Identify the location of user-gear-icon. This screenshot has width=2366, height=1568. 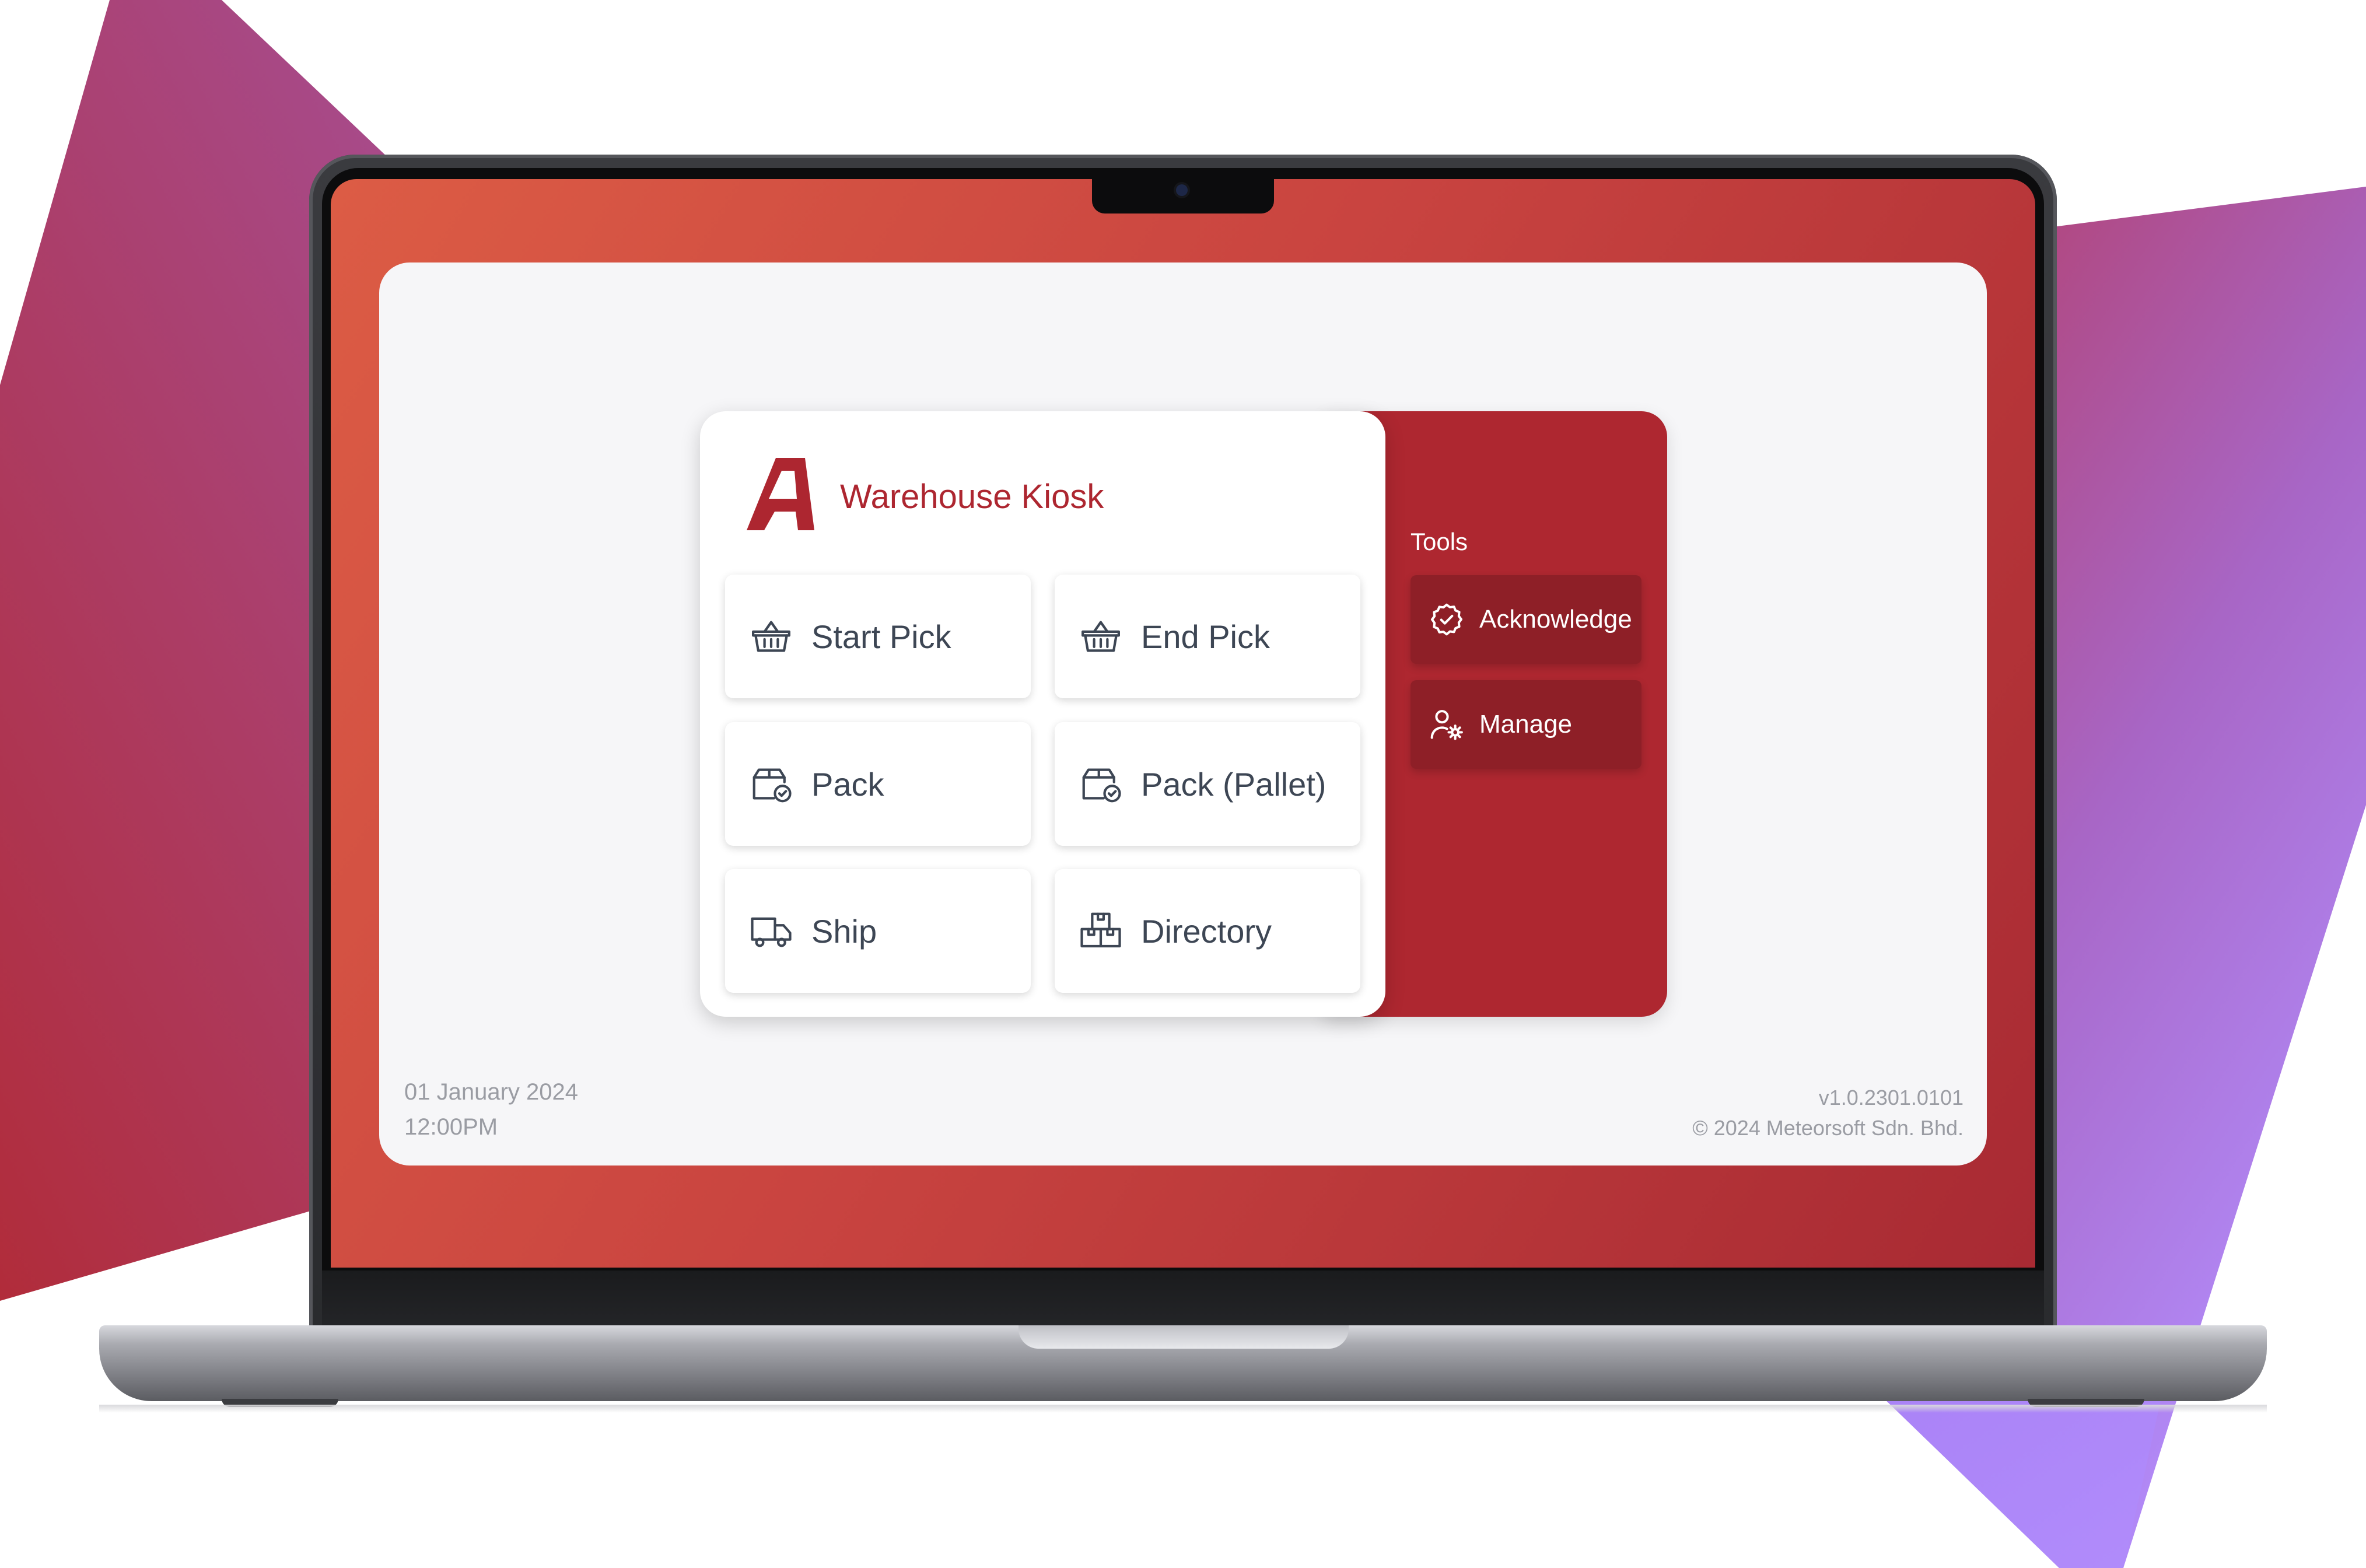
(1447, 725).